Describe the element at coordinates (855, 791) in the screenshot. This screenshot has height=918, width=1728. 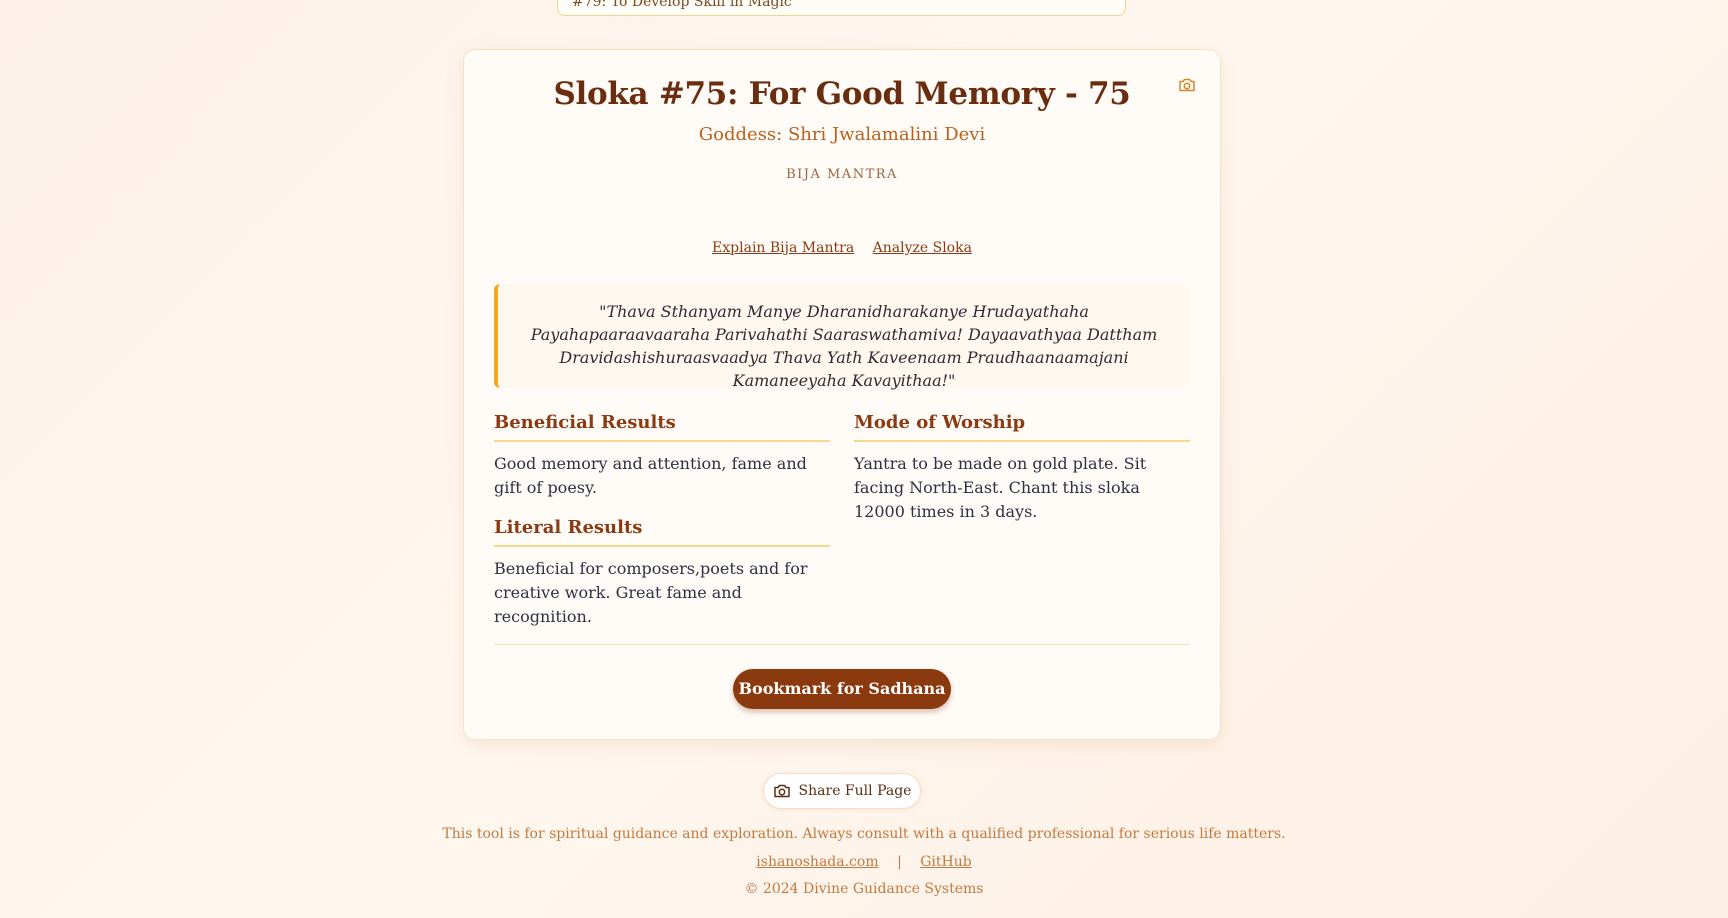
I see `share-full-page-label: Share Full Page` at that location.